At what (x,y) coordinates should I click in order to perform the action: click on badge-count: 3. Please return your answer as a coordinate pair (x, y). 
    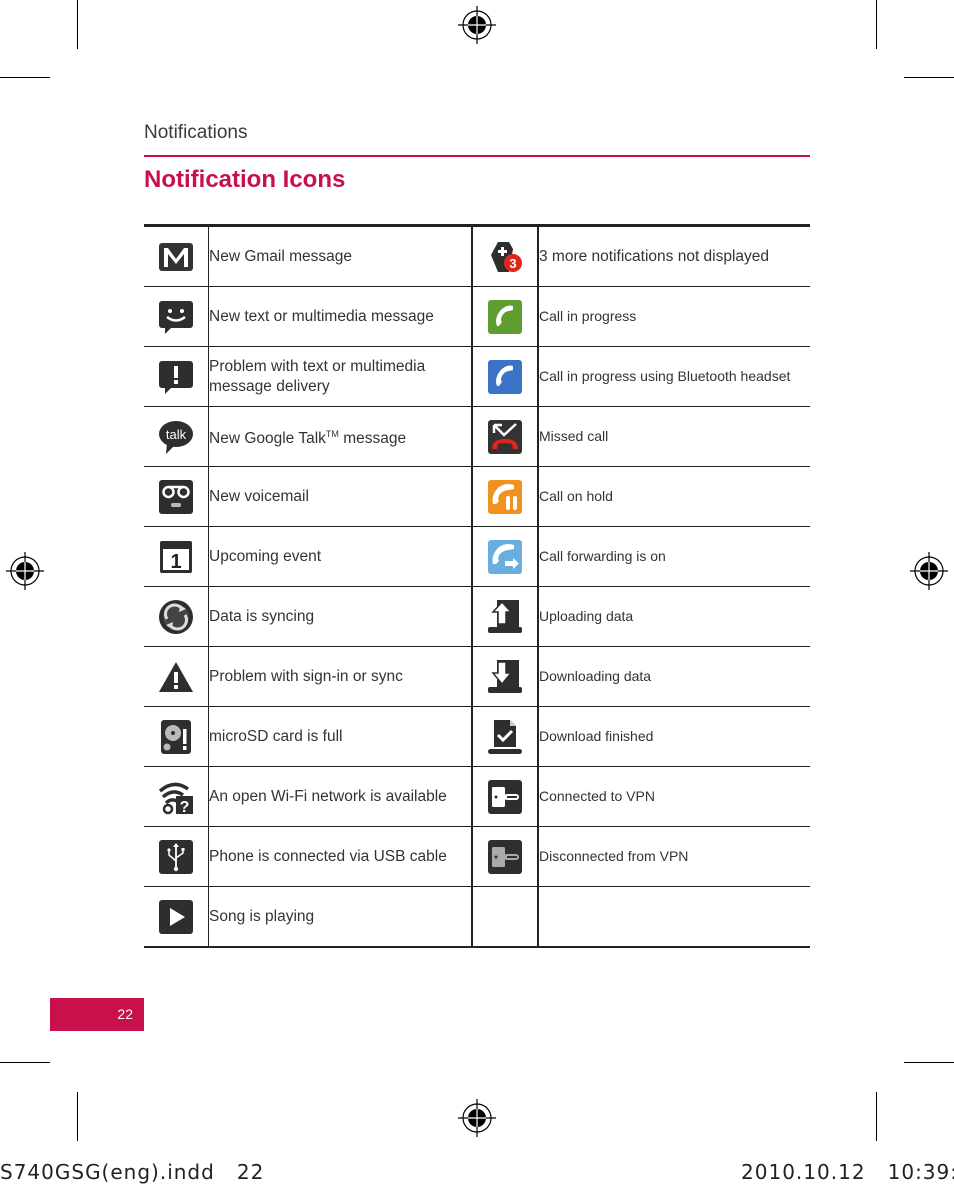
    Looking at the image, I should click on (512, 263).